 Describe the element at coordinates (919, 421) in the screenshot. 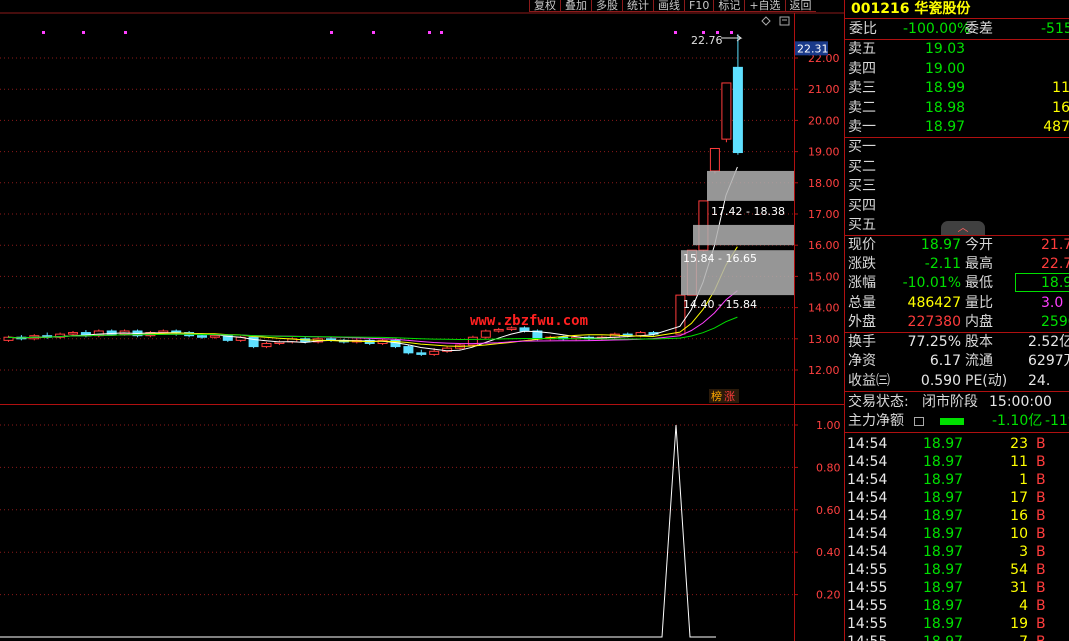

I see `mainflow-info-icon` at that location.